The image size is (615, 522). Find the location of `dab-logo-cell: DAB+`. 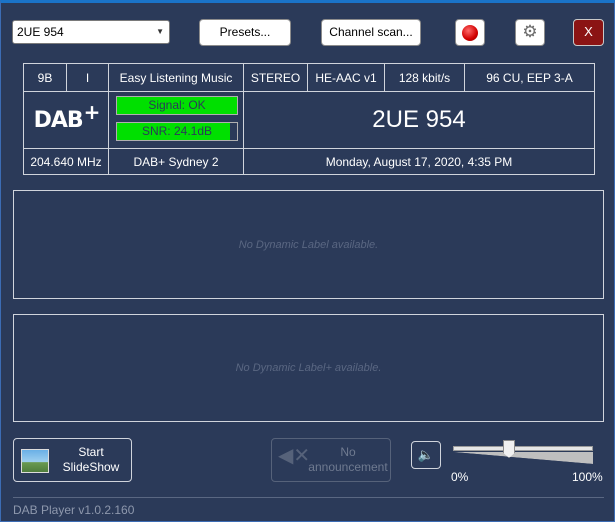

dab-logo-cell: DAB+ is located at coordinates (66, 120).